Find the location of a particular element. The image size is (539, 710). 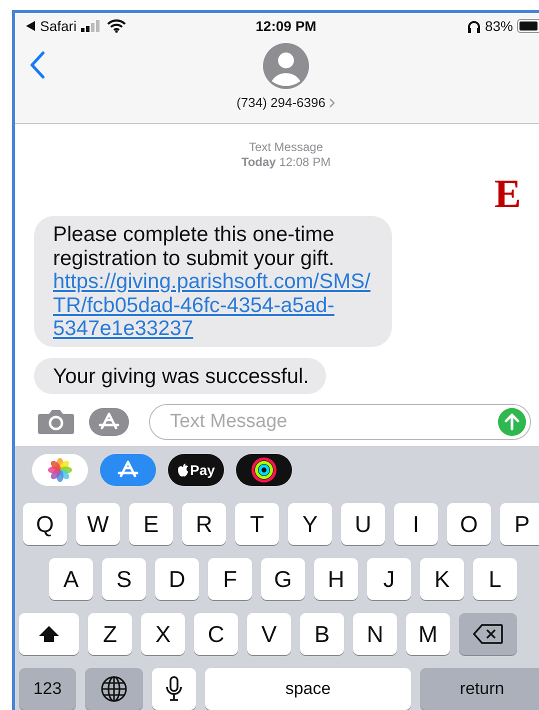

letter-key: E is located at coordinates (151, 524).